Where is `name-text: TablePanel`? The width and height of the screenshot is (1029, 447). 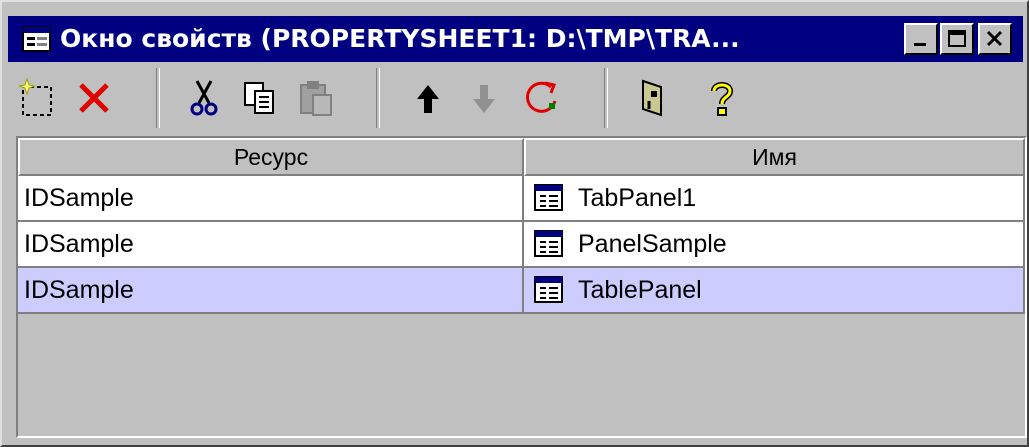 name-text: TablePanel is located at coordinates (640, 290).